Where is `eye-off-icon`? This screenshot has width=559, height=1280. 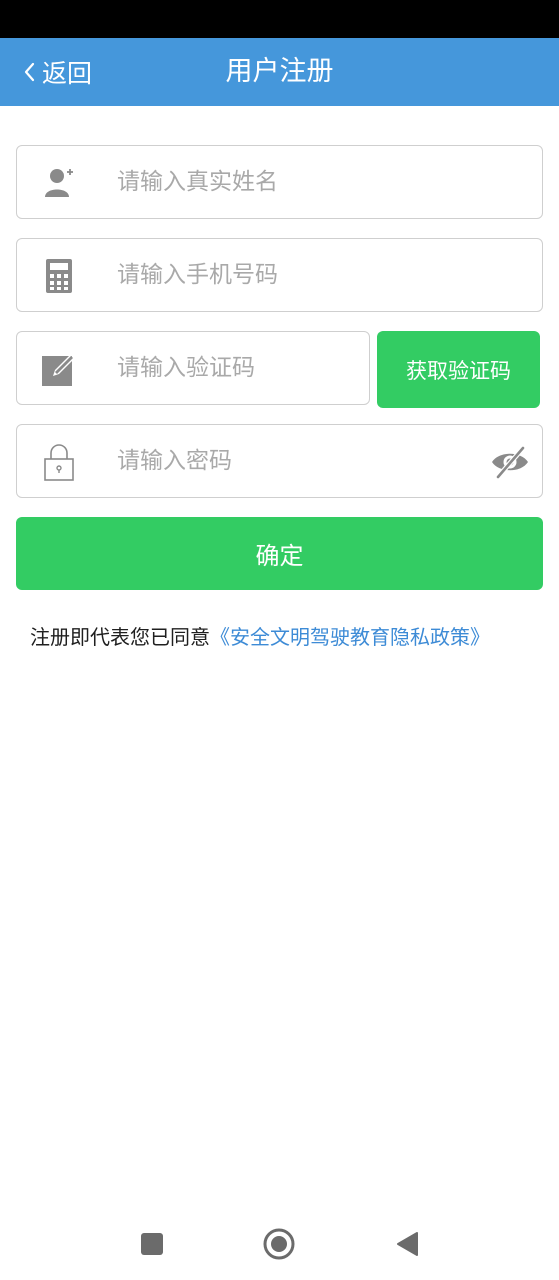
eye-off-icon is located at coordinates (510, 462).